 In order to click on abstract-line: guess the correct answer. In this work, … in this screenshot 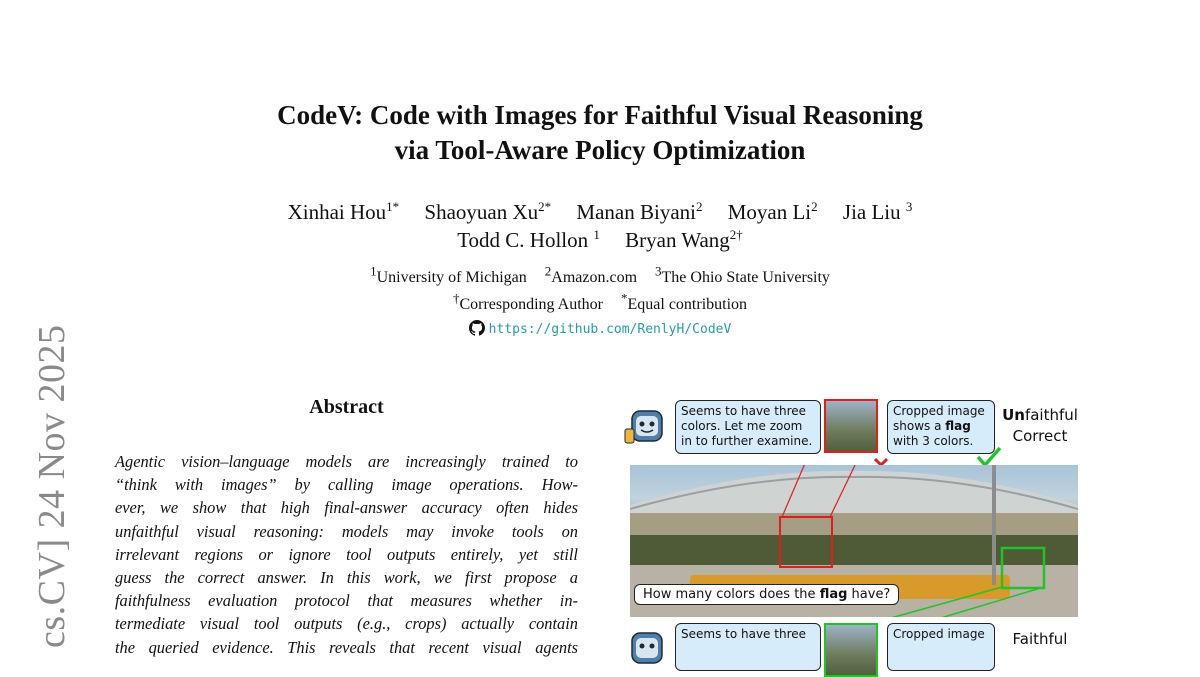, I will do `click(346, 578)`.